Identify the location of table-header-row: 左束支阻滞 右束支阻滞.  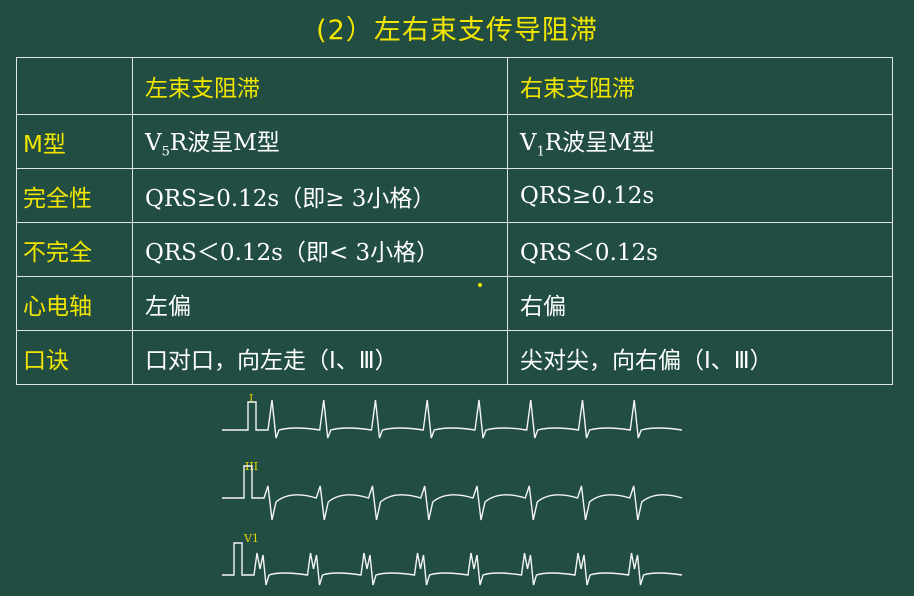
(454, 86).